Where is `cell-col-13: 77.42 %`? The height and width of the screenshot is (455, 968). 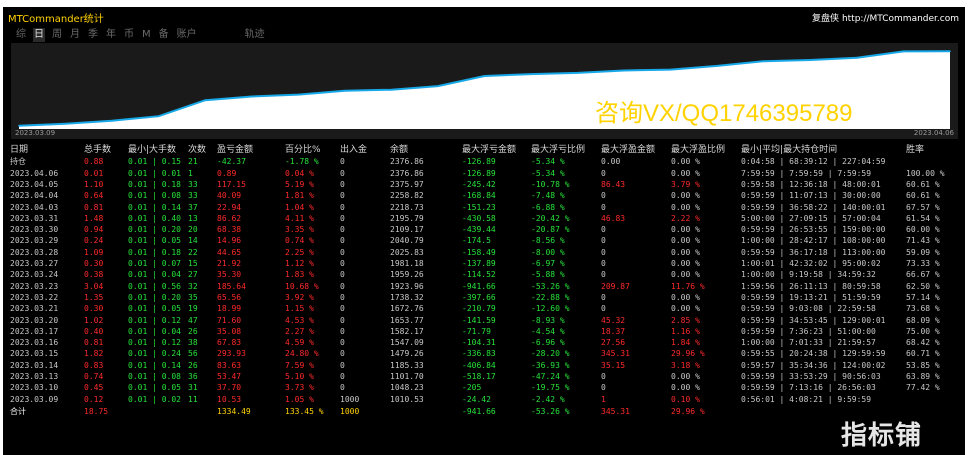
cell-col-13: 77.42 % is located at coordinates (923, 388).